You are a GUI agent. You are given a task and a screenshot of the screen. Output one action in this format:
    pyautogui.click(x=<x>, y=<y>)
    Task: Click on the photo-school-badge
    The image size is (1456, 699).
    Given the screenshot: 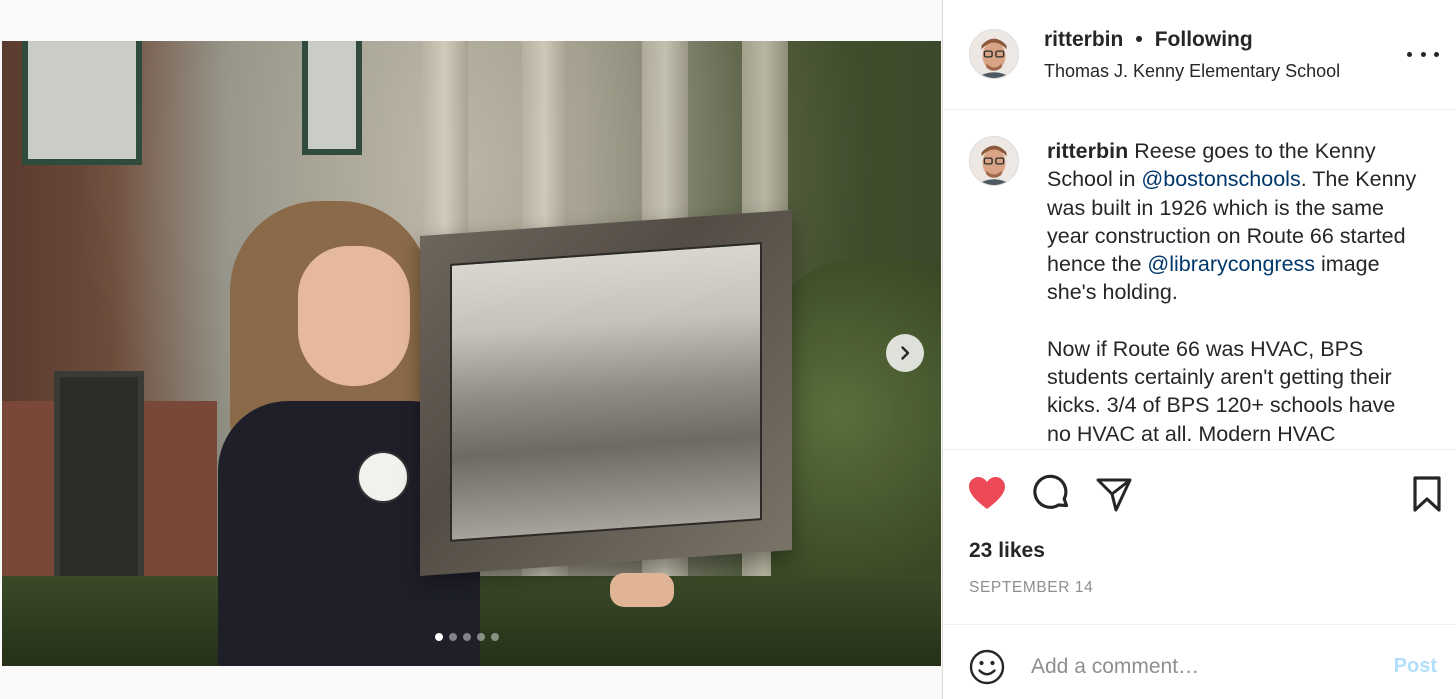 What is the action you would take?
    pyautogui.click(x=383, y=477)
    